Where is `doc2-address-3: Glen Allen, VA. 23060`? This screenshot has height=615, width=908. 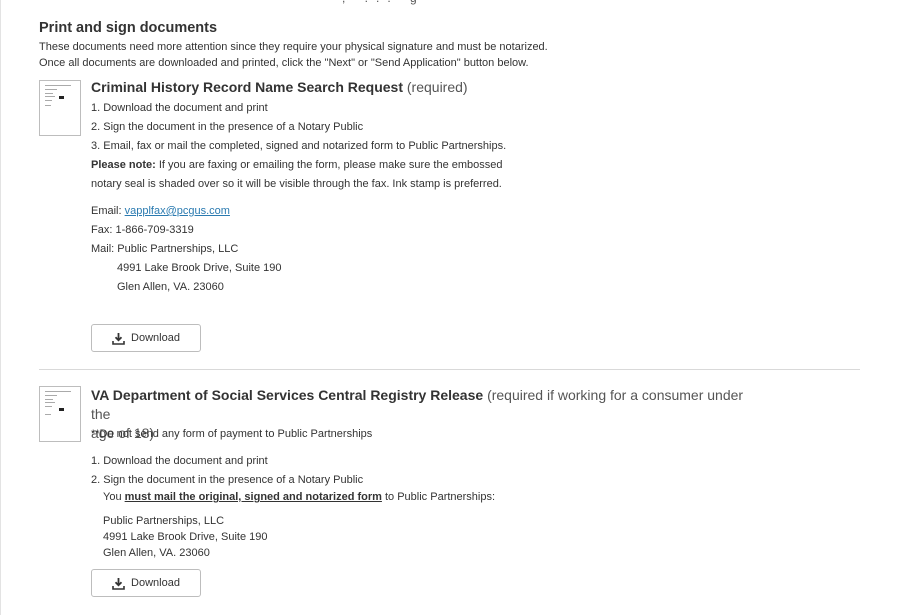
doc2-address-3: Glen Allen, VA. 23060 is located at coordinates (156, 553).